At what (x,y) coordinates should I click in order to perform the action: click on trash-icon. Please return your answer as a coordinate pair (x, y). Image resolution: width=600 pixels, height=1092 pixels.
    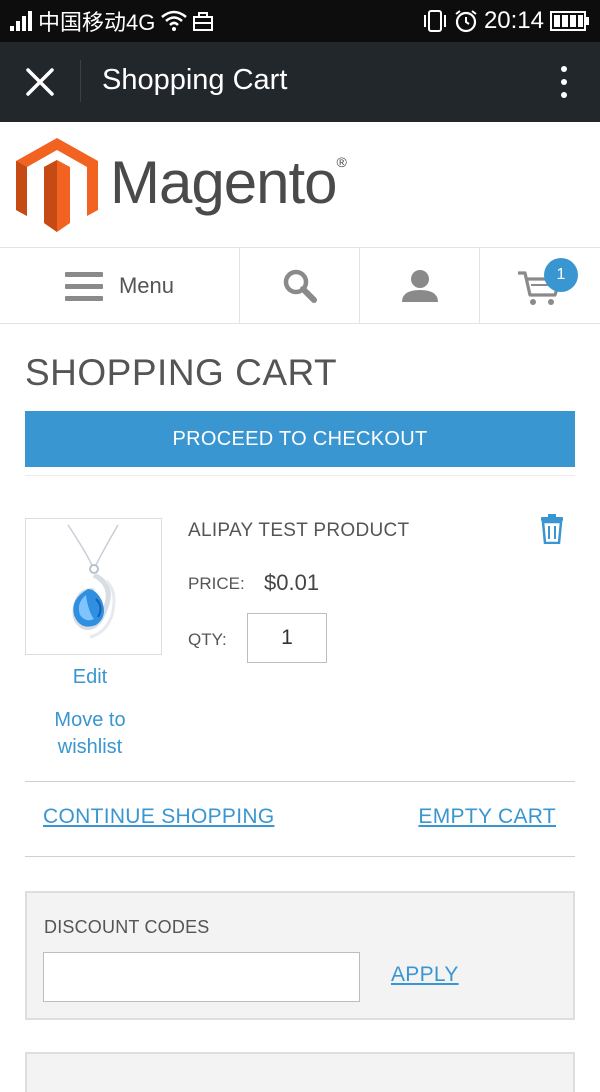
    Looking at the image, I should click on (552, 529).